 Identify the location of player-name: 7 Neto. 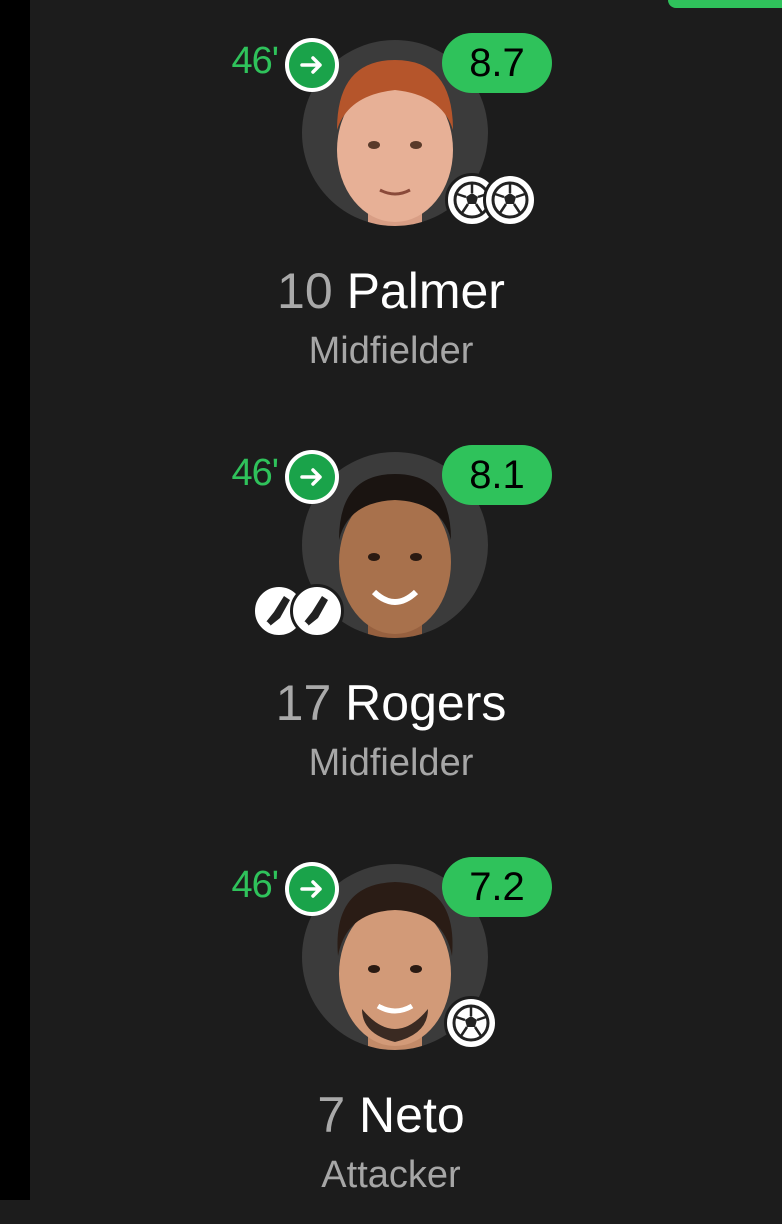
(391, 1115).